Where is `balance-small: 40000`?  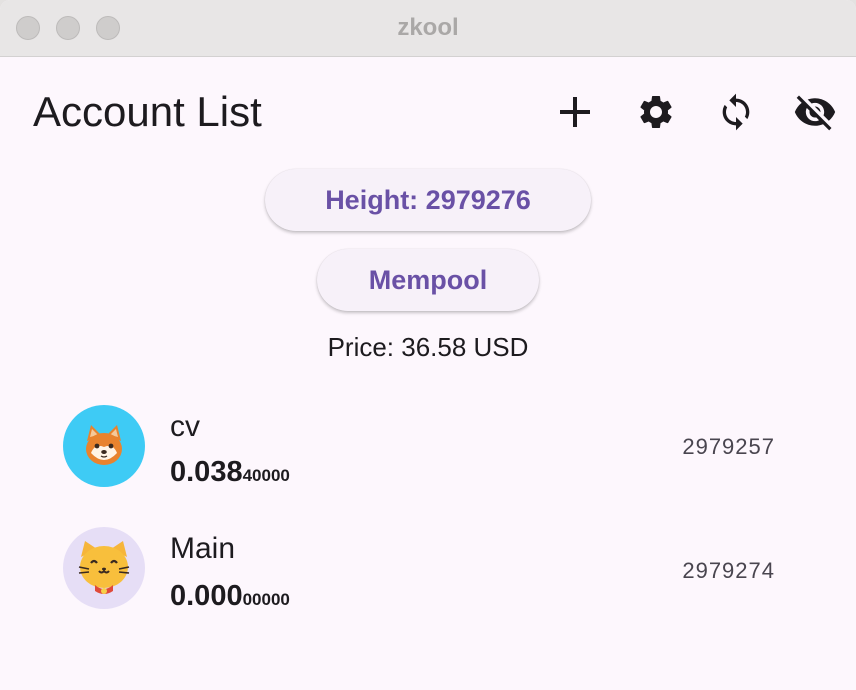
balance-small: 40000 is located at coordinates (266, 475).